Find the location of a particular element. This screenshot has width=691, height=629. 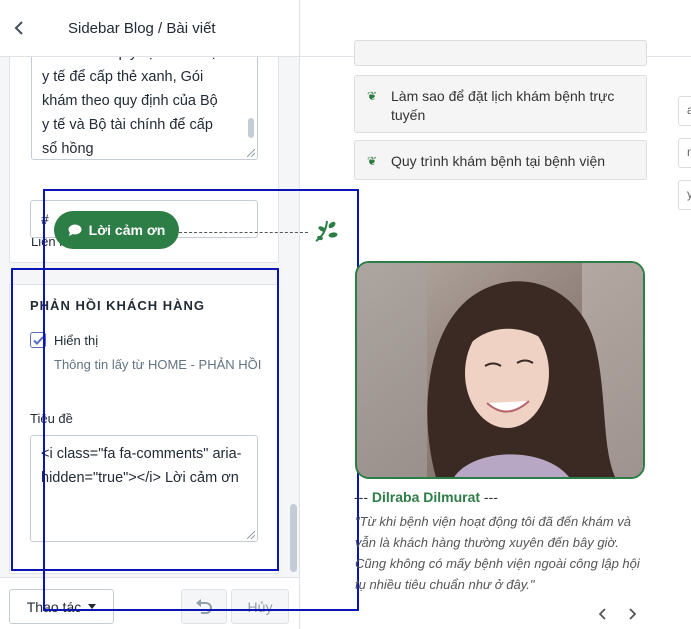

carousel-nav is located at coordinates (617, 614).